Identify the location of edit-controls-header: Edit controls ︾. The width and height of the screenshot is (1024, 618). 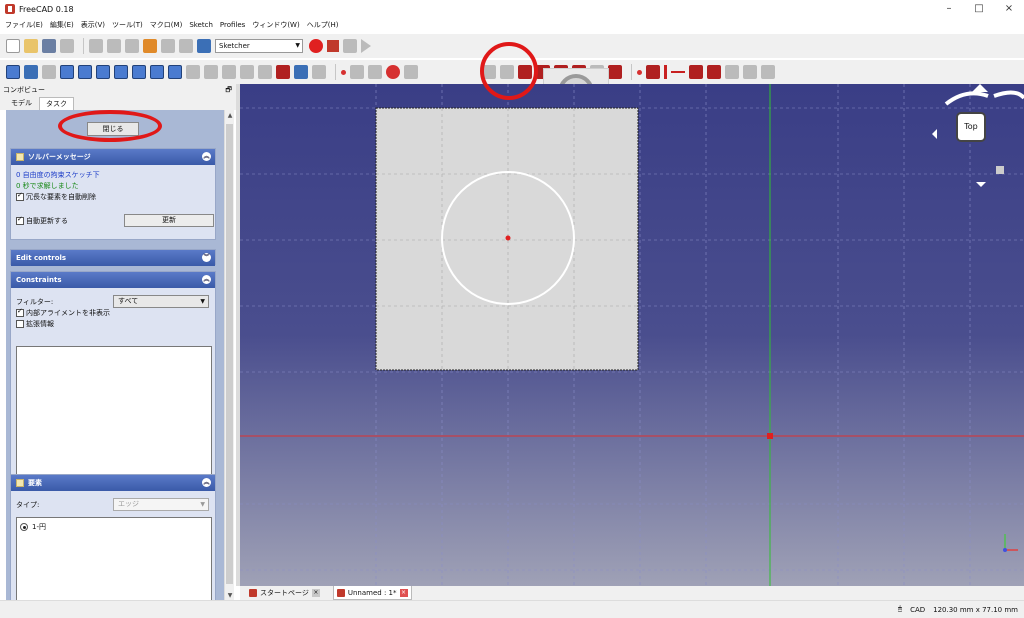
(113, 258).